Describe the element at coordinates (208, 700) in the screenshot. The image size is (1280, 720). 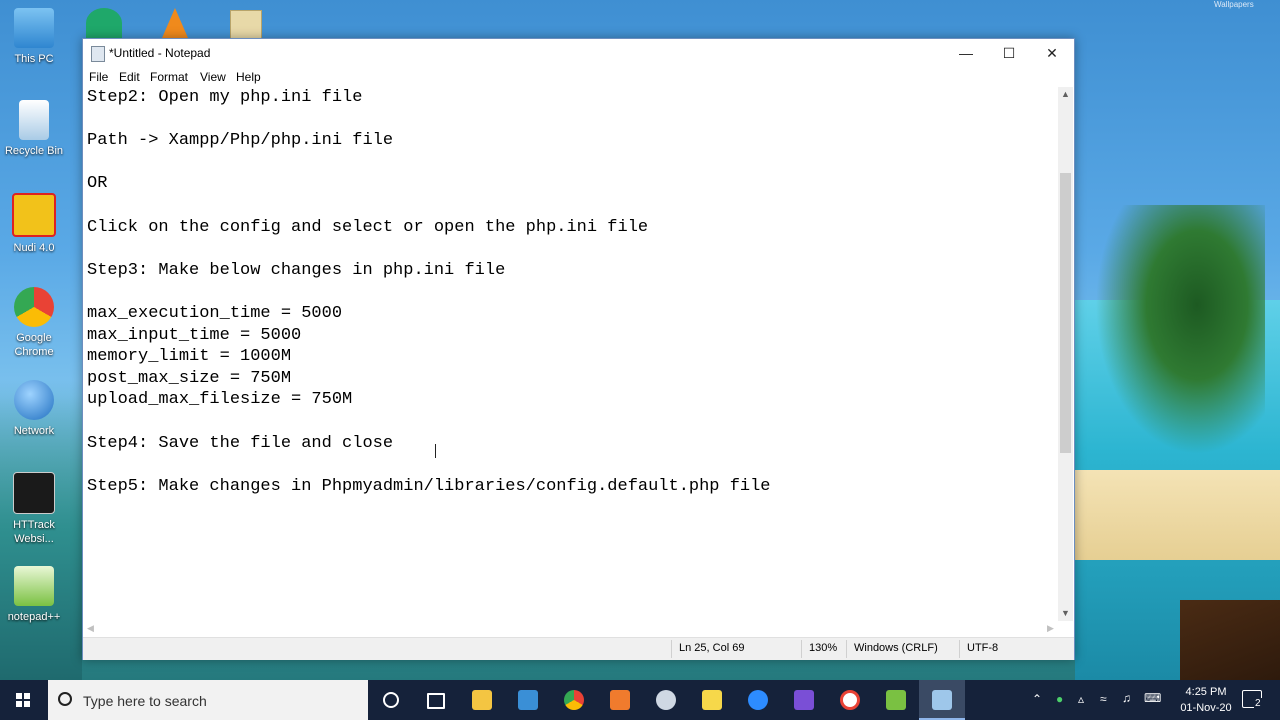
I see `taskbar-search-box: Type here to search` at that location.